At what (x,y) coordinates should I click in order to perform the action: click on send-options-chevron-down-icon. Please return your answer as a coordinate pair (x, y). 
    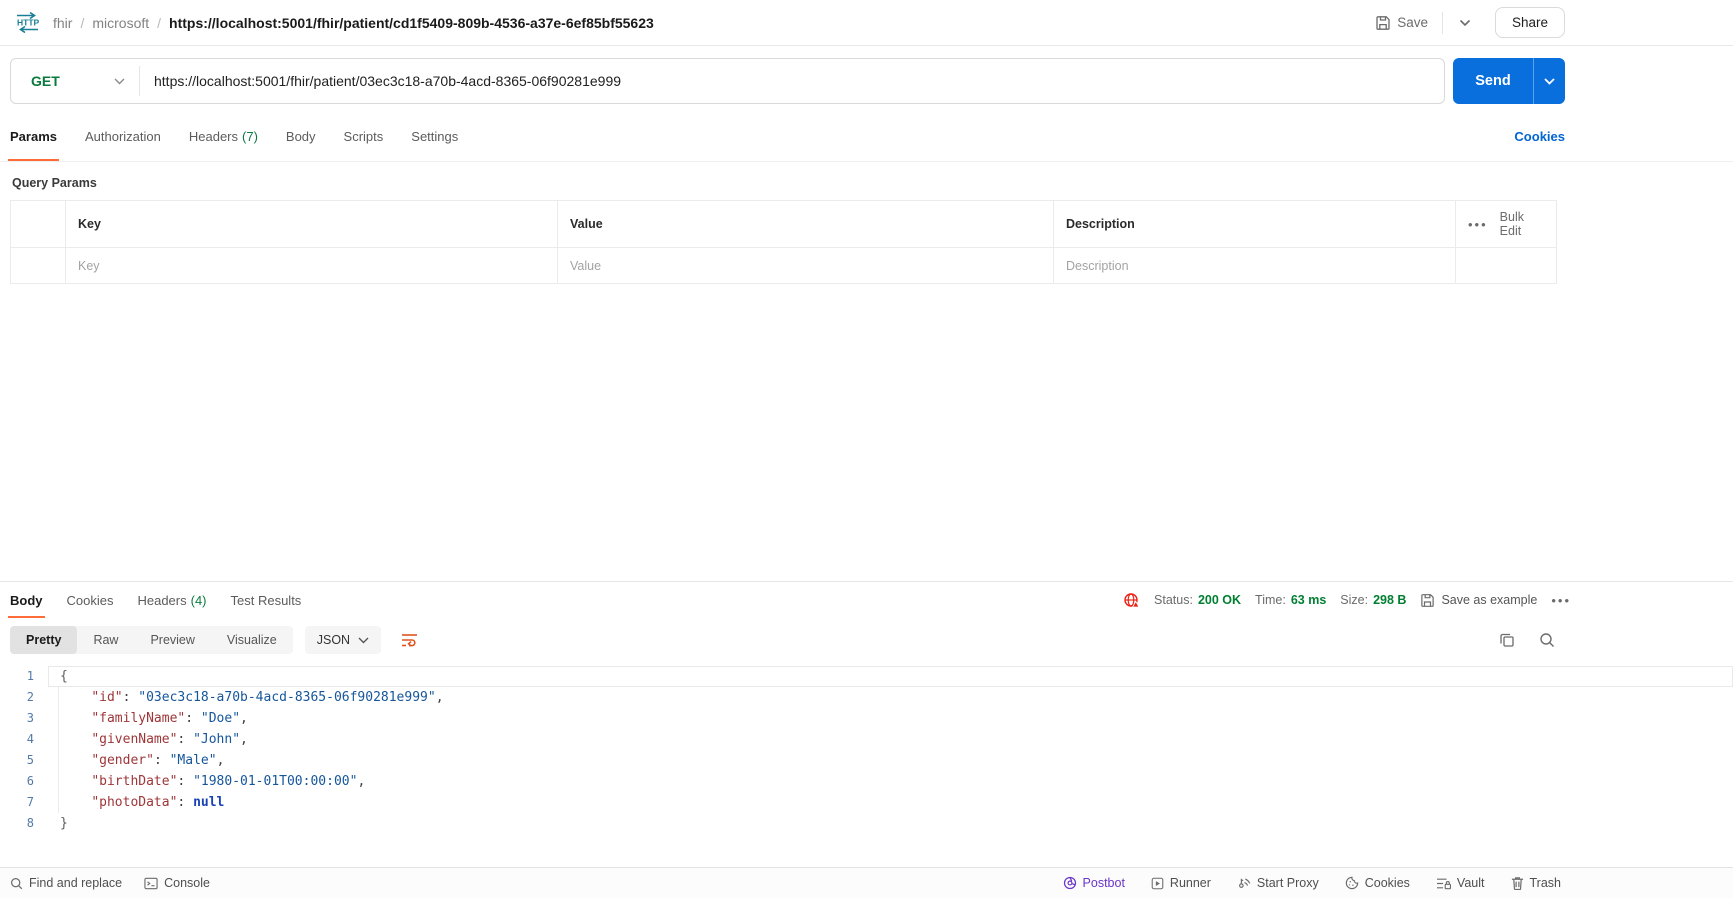
    Looking at the image, I should click on (1549, 81).